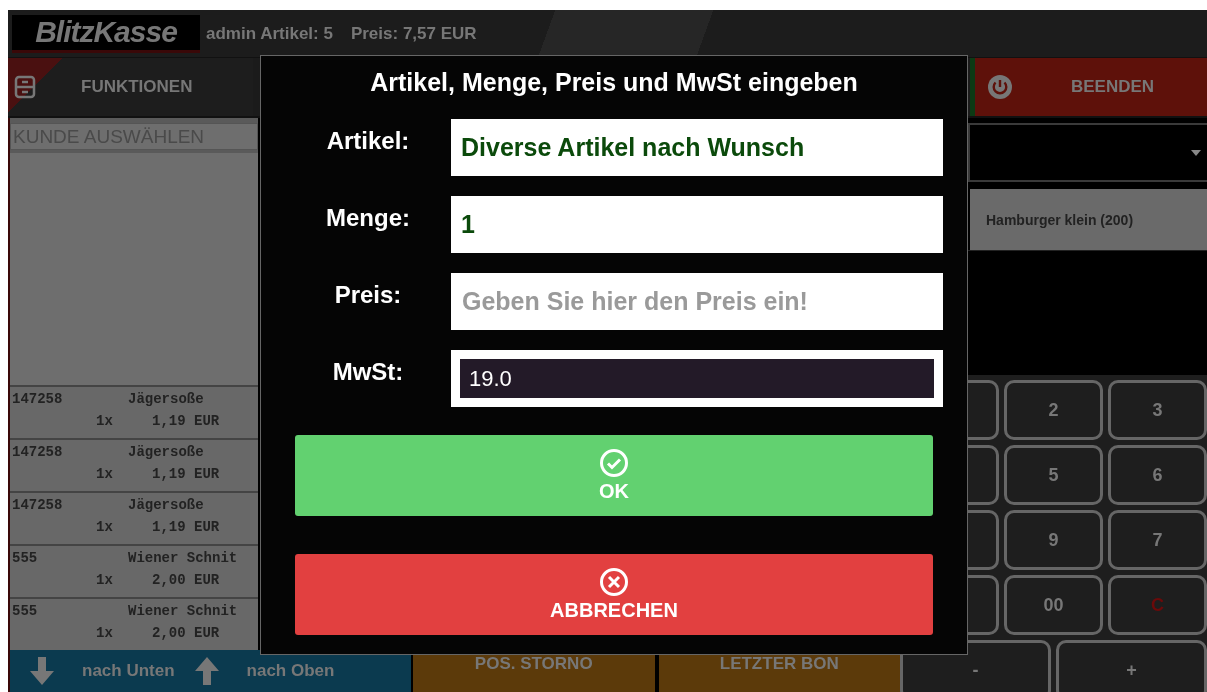  Describe the element at coordinates (1157, 475) in the screenshot. I see `keypad-key: 6` at that location.